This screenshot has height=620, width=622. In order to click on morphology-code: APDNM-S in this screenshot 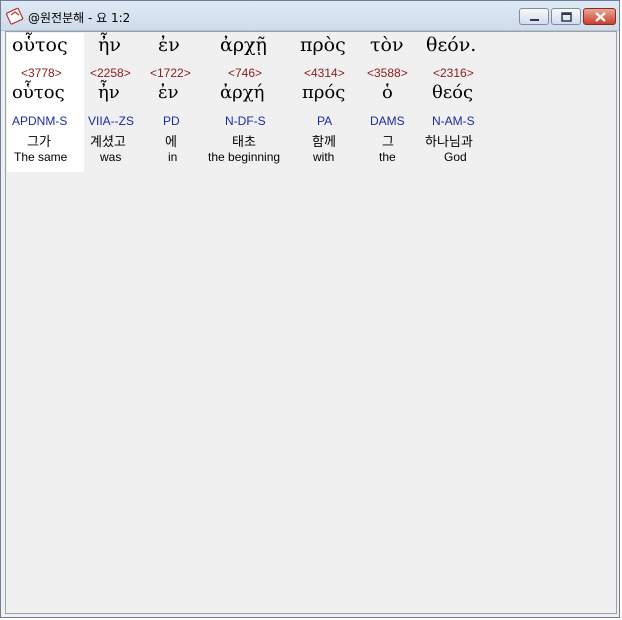, I will do `click(40, 121)`.